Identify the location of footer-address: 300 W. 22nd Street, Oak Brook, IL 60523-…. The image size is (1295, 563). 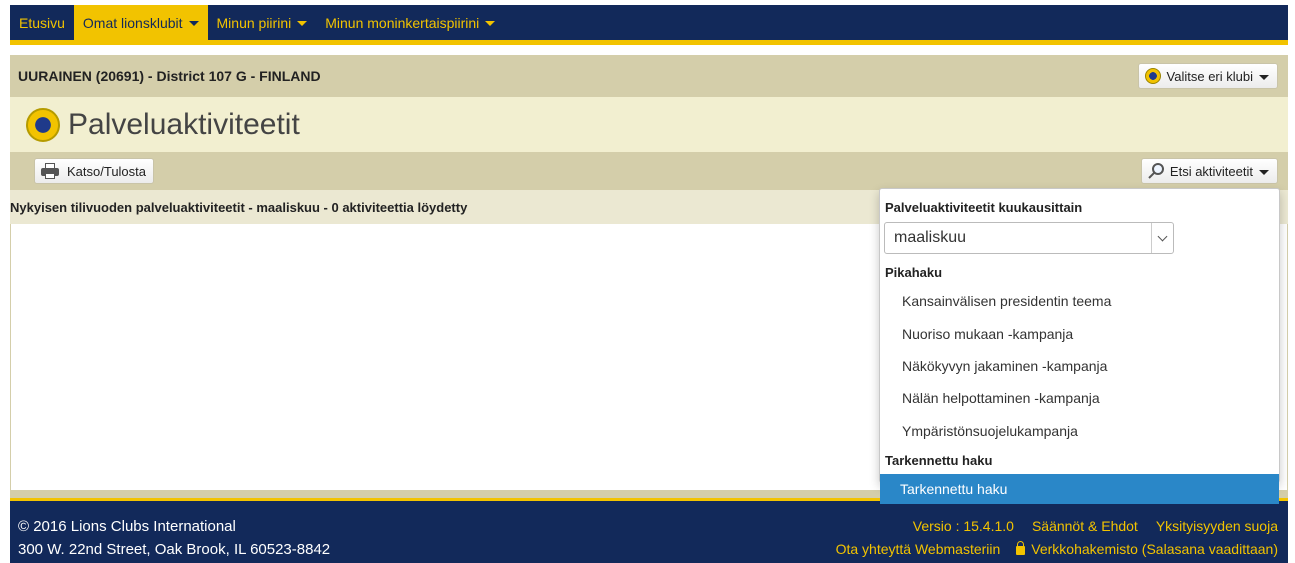
(174, 549).